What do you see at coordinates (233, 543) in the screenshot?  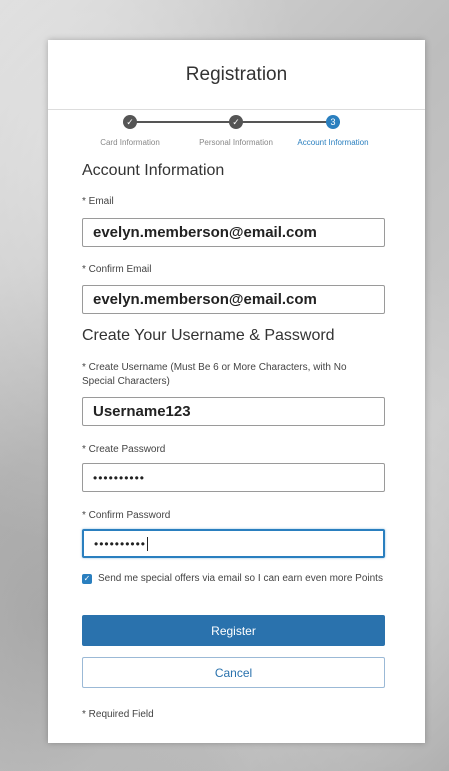 I see `confirm-password-field: ••••••••••` at bounding box center [233, 543].